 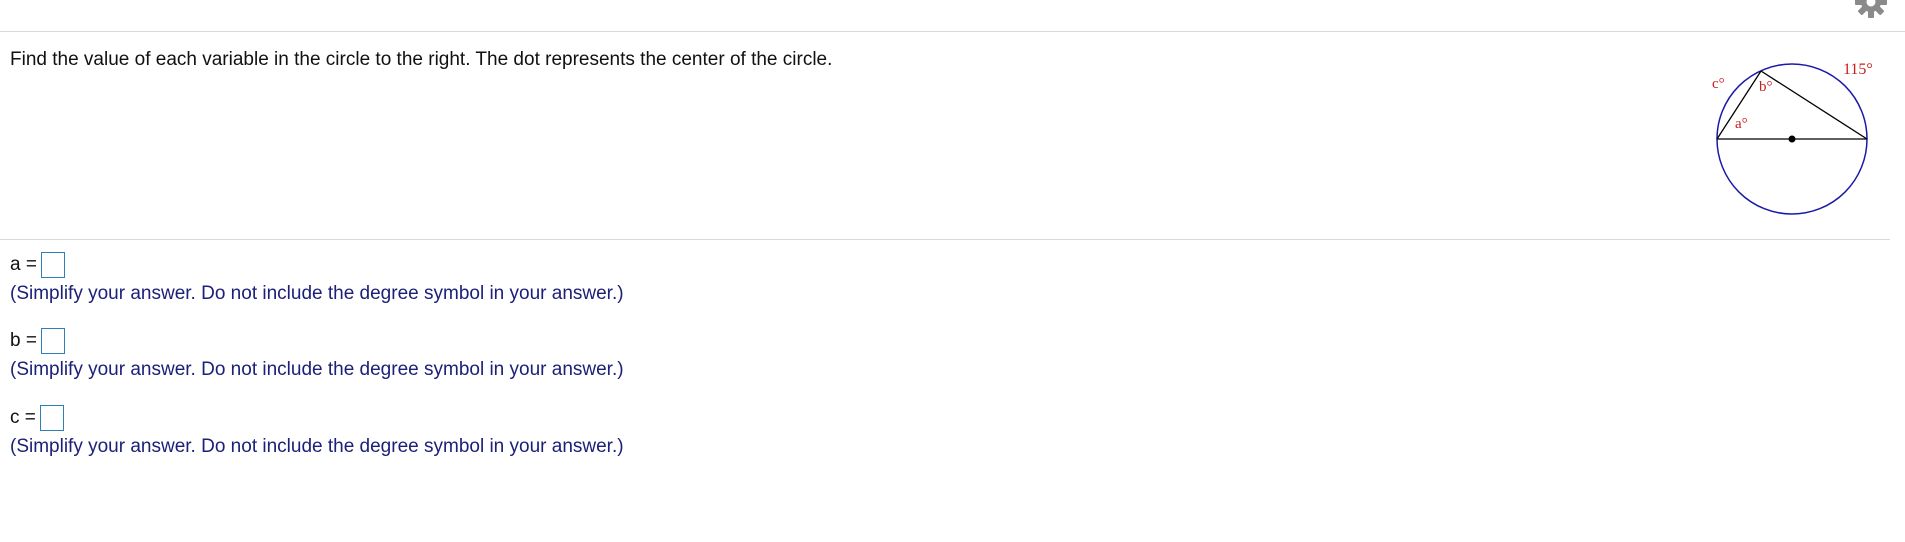 What do you see at coordinates (23, 340) in the screenshot?
I see `answer-b-label: b =` at bounding box center [23, 340].